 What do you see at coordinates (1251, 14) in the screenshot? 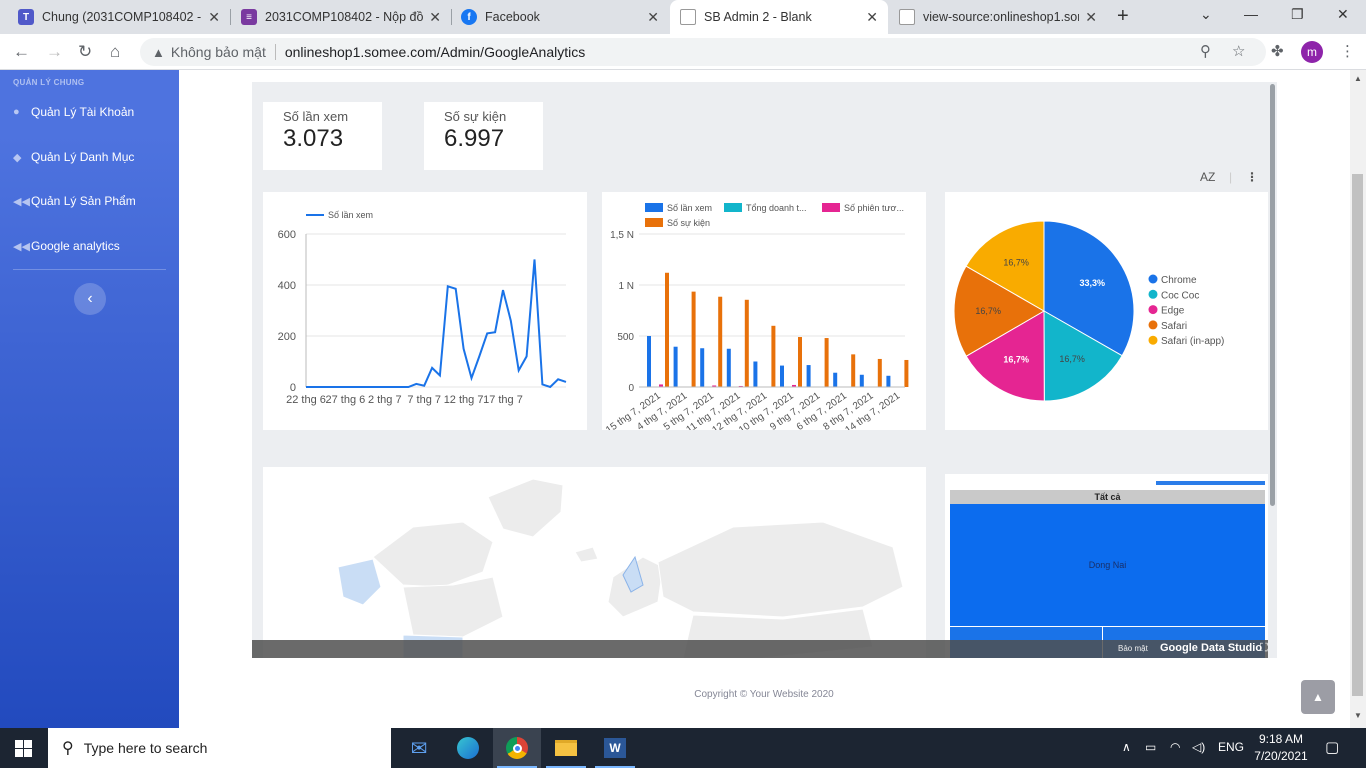
I see `minimize-icon: —` at bounding box center [1251, 14].